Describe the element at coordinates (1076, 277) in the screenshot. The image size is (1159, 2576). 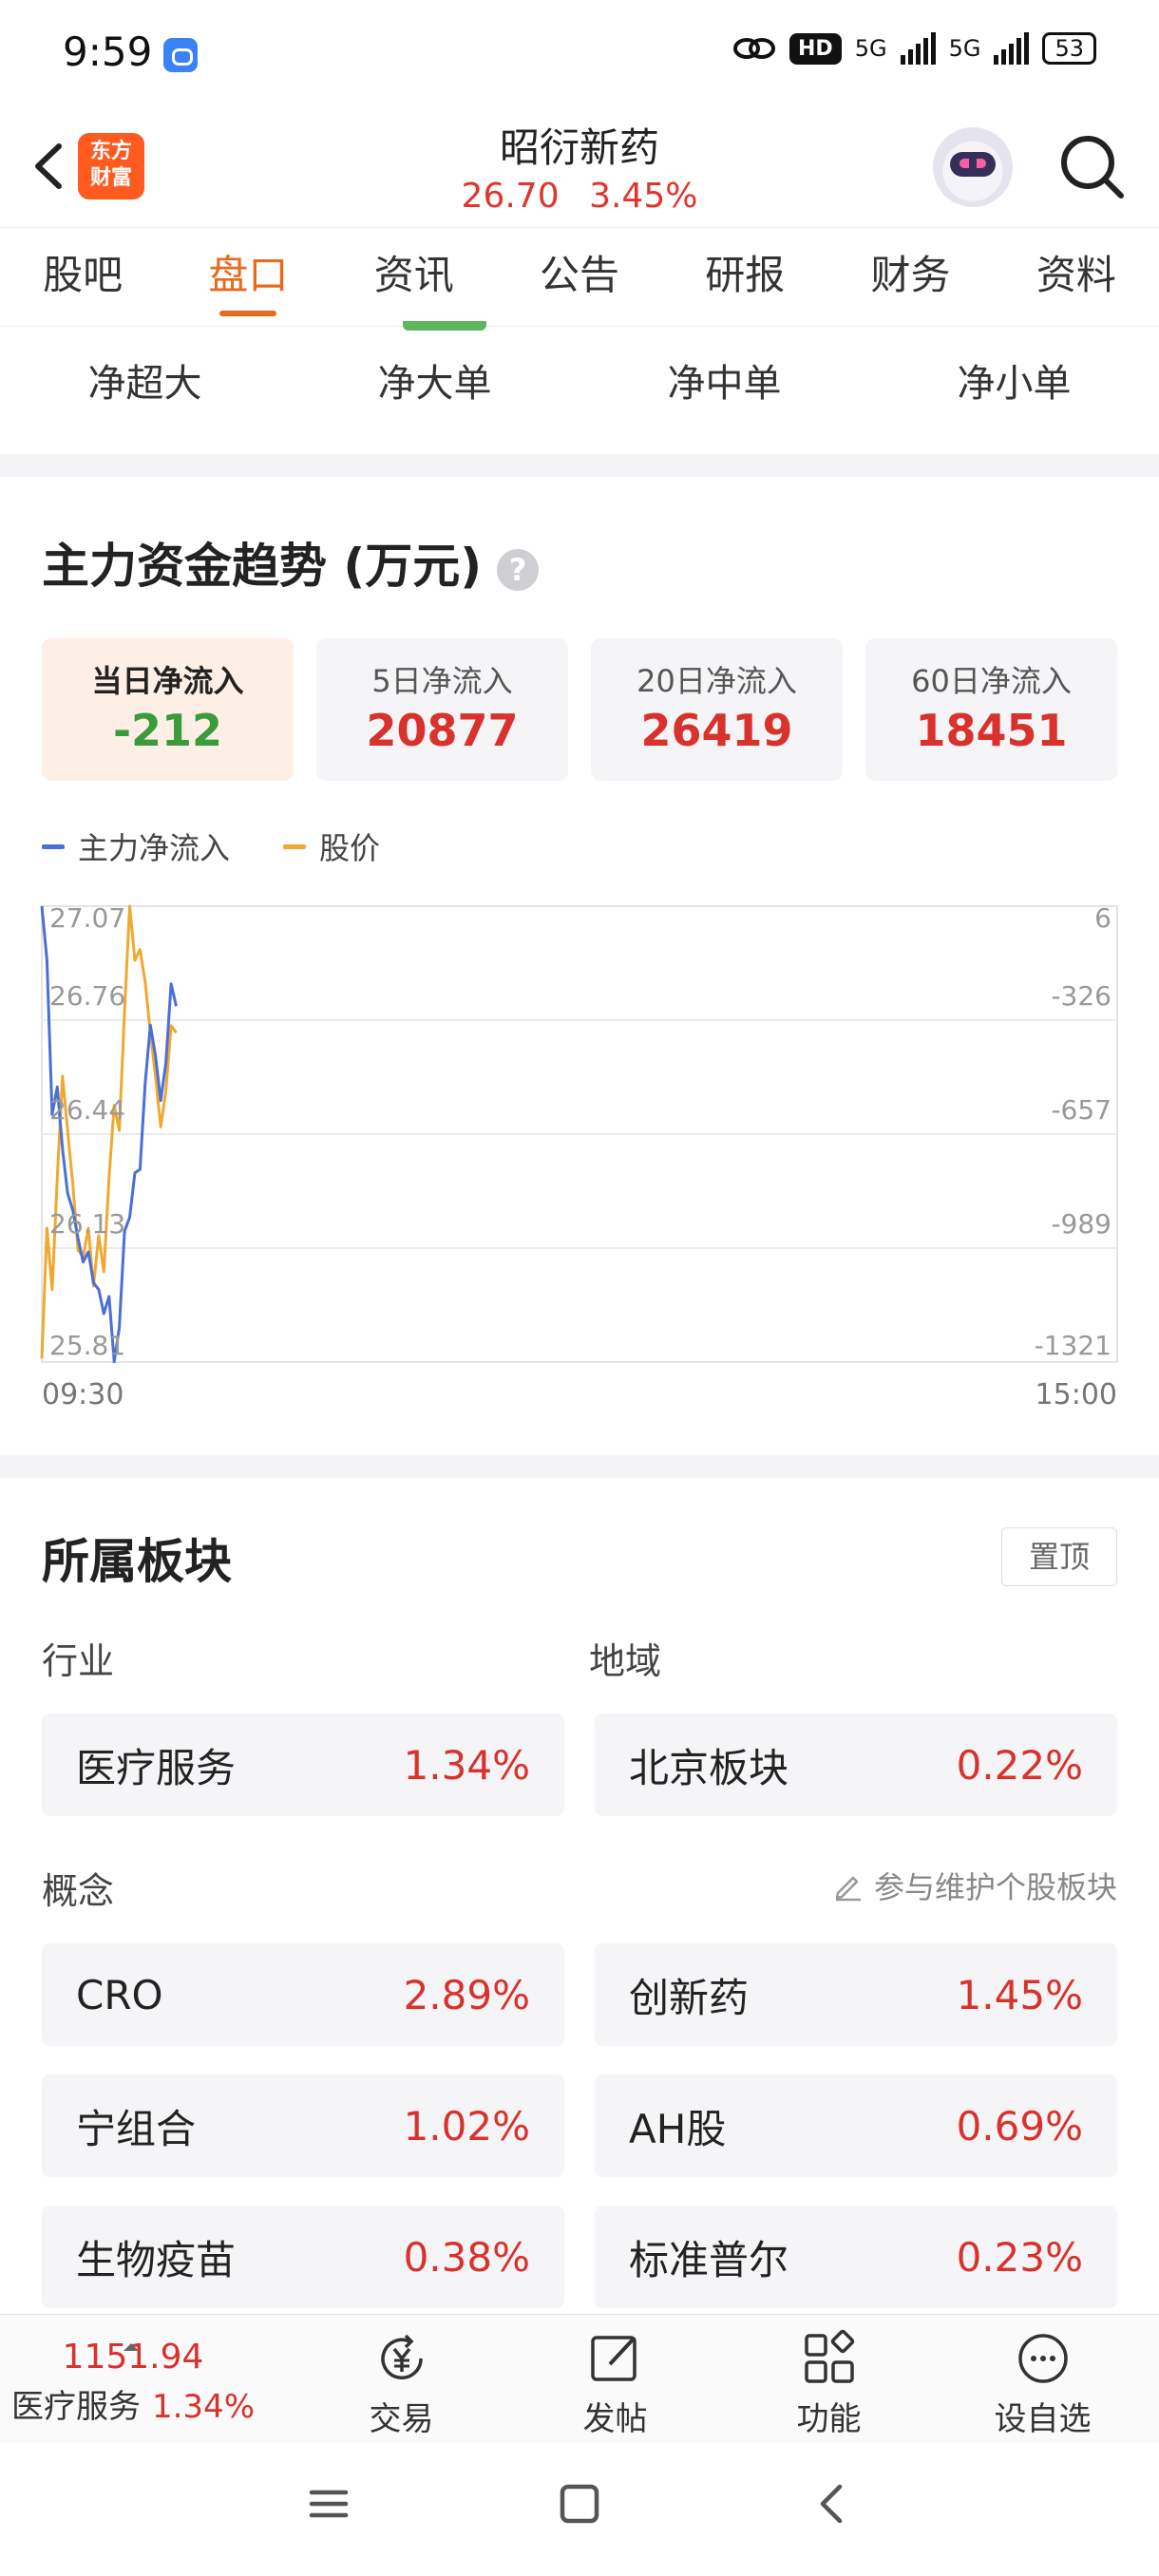
I see `tab-profile: 资料` at that location.